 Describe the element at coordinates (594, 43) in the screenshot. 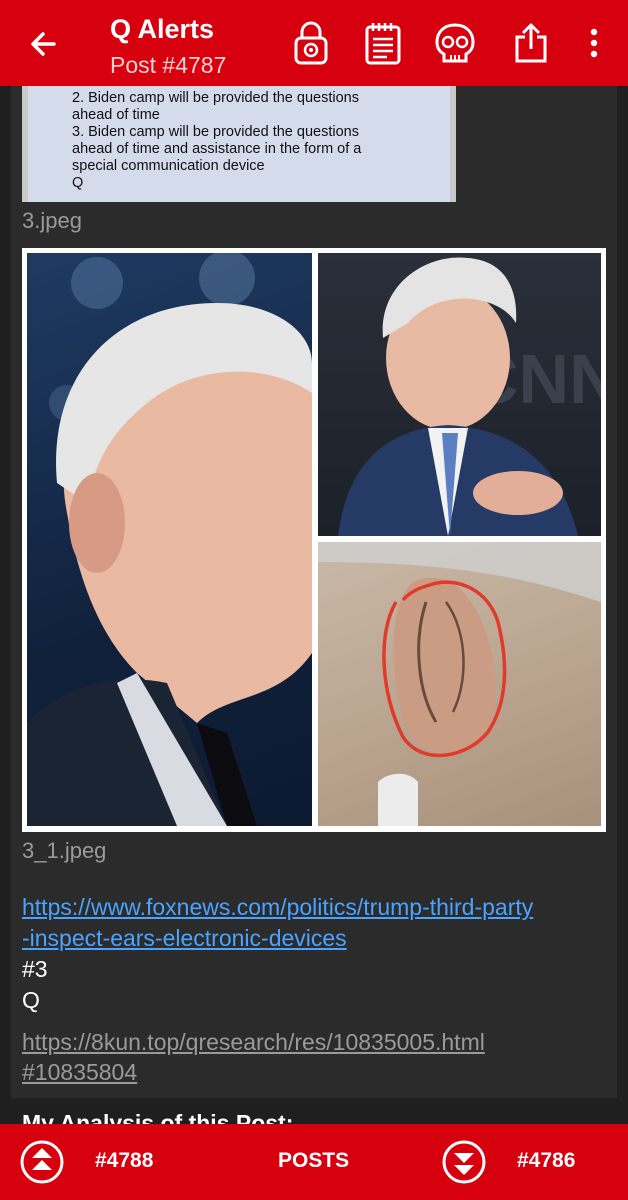

I see `more-vert-icon` at that location.